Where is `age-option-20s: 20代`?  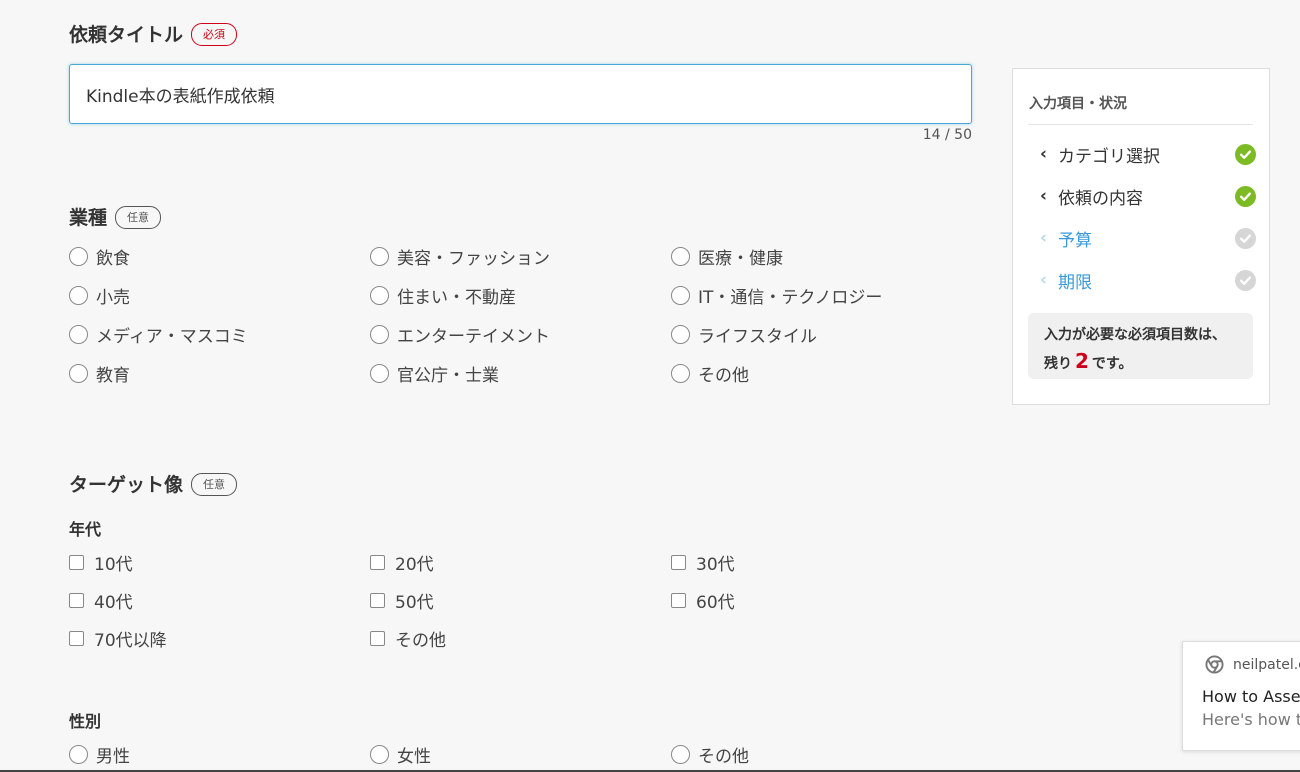
age-option-20s: 20代 is located at coordinates (402, 562).